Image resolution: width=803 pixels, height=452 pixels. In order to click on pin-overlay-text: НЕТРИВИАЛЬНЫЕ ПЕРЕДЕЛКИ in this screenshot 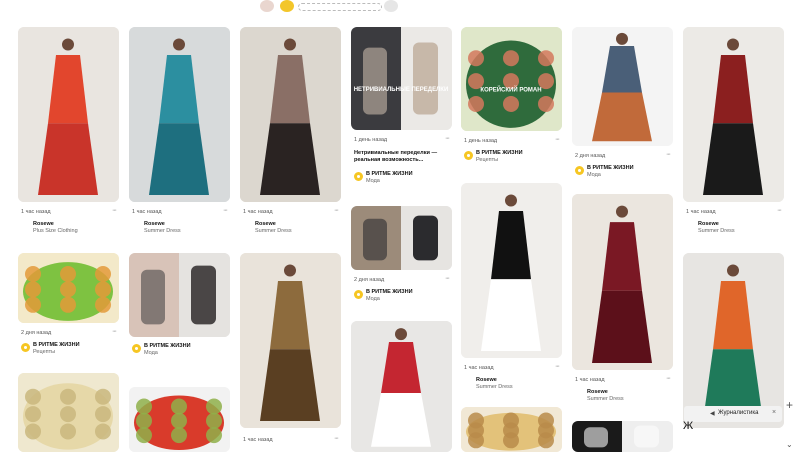, I will do `click(401, 90)`.